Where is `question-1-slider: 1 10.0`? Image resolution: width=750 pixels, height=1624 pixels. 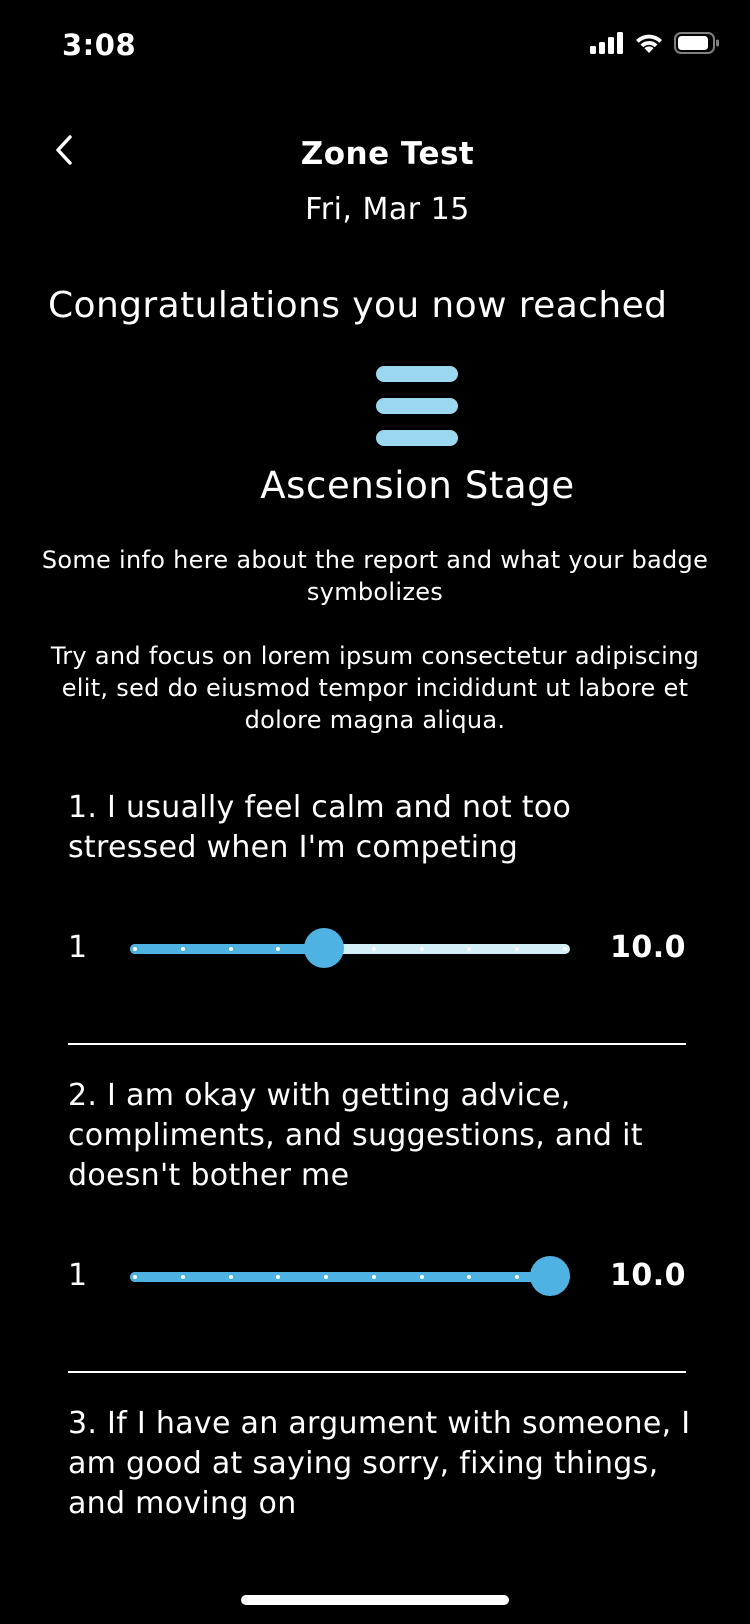 question-1-slider: 1 10.0 is located at coordinates (375, 949).